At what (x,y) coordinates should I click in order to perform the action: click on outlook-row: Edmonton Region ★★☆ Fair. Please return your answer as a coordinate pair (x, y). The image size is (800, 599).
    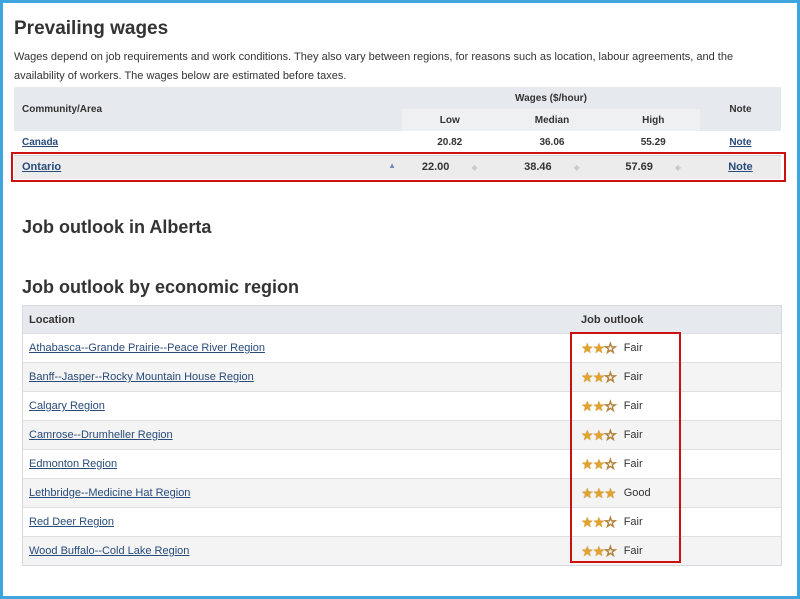
    Looking at the image, I should click on (402, 464).